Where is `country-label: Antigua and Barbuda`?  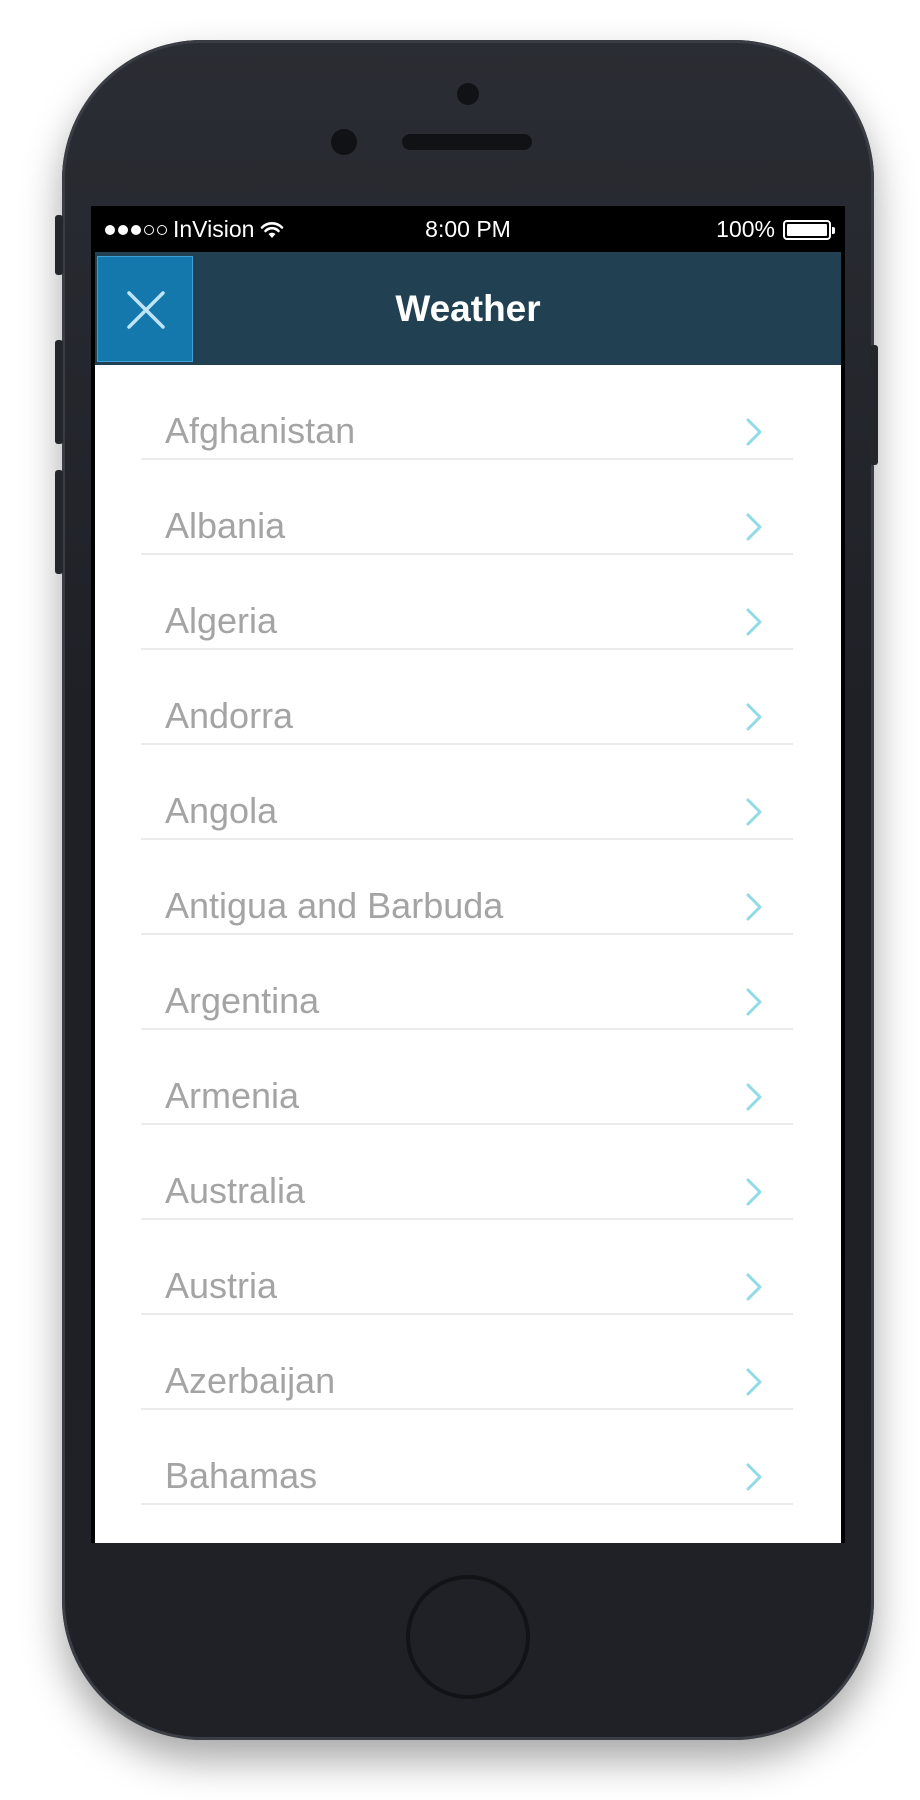
country-label: Antigua and Barbuda is located at coordinates (334, 905).